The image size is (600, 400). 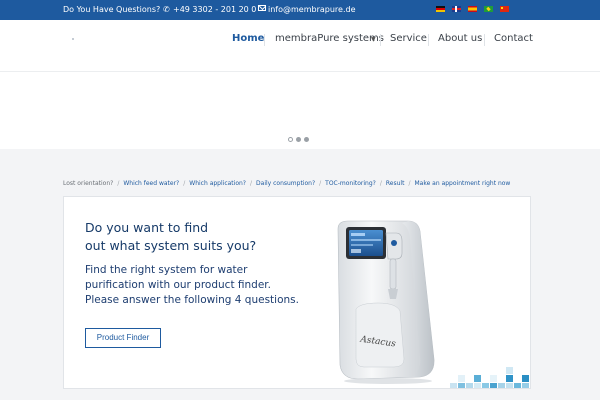 I want to click on step-appointment: Make an appointment right now, so click(x=462, y=183).